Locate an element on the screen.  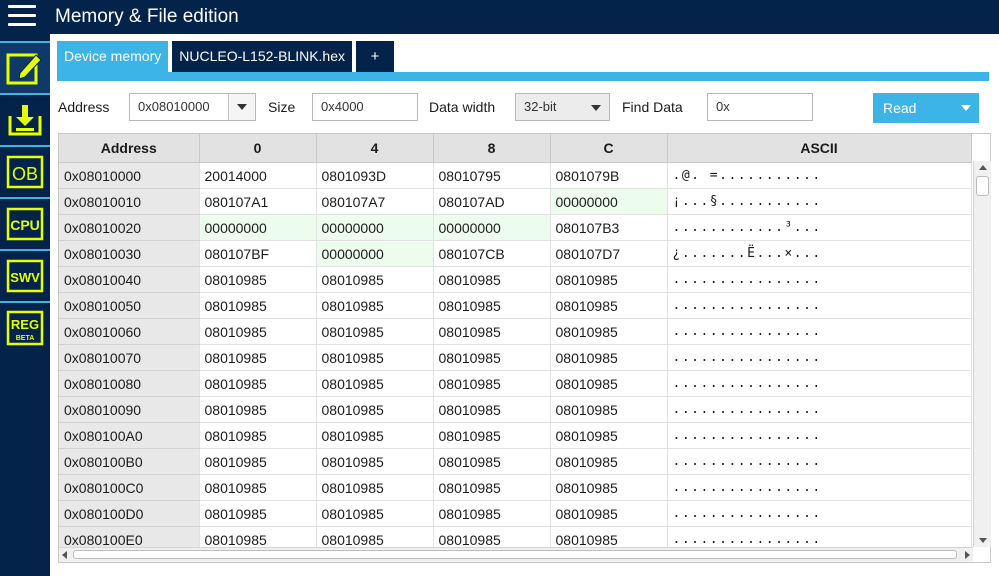
column-header-4: 4 is located at coordinates (375, 148).